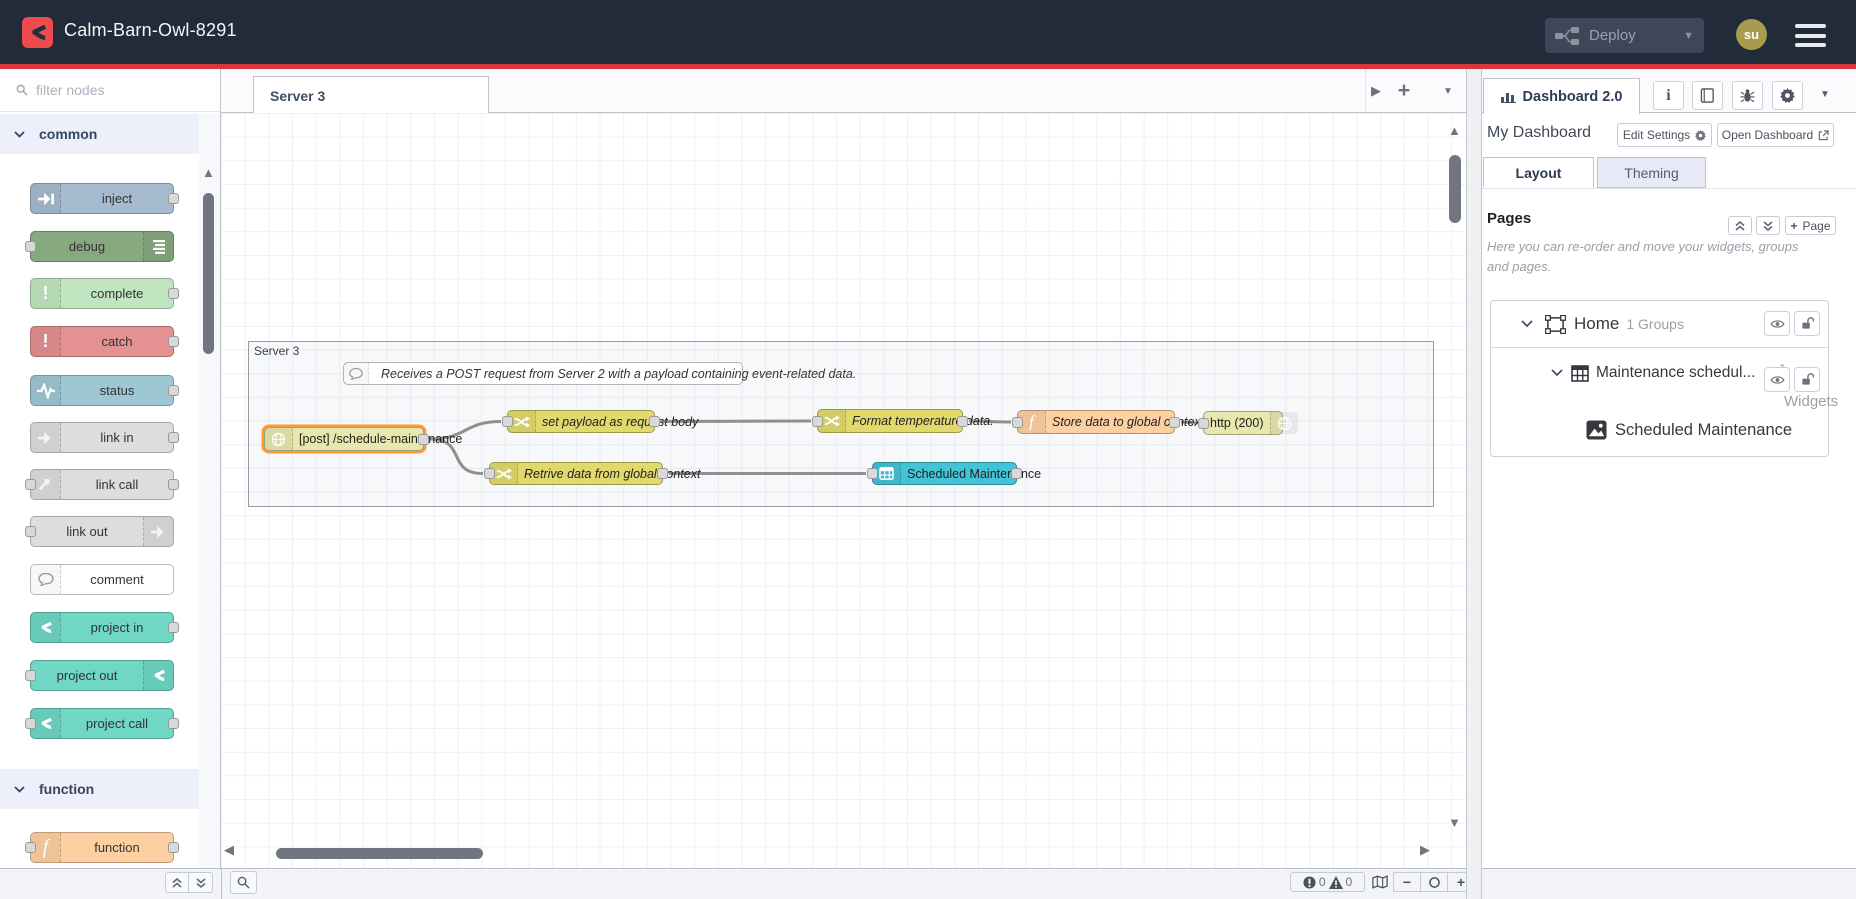 The image size is (1856, 899). Describe the element at coordinates (1664, 135) in the screenshot. I see `edit-settings-button: Edit Settings` at that location.